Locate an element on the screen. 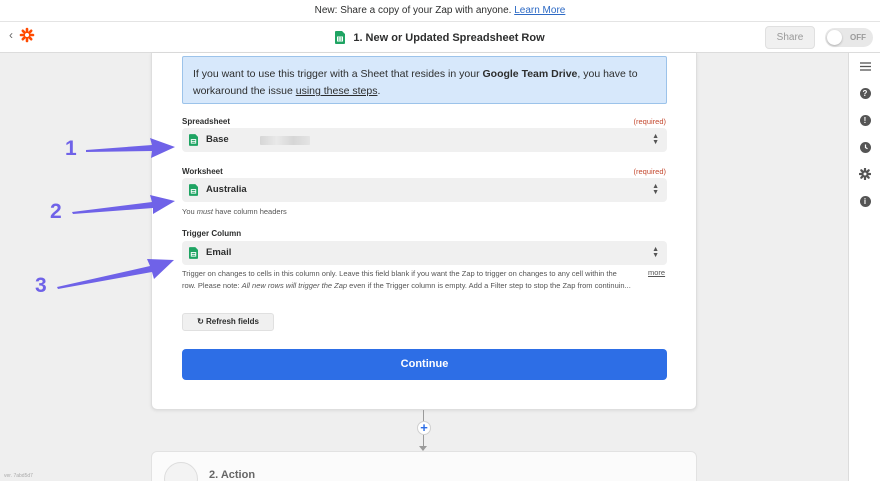  version-label: ver. 7abd5d7 is located at coordinates (18, 476).